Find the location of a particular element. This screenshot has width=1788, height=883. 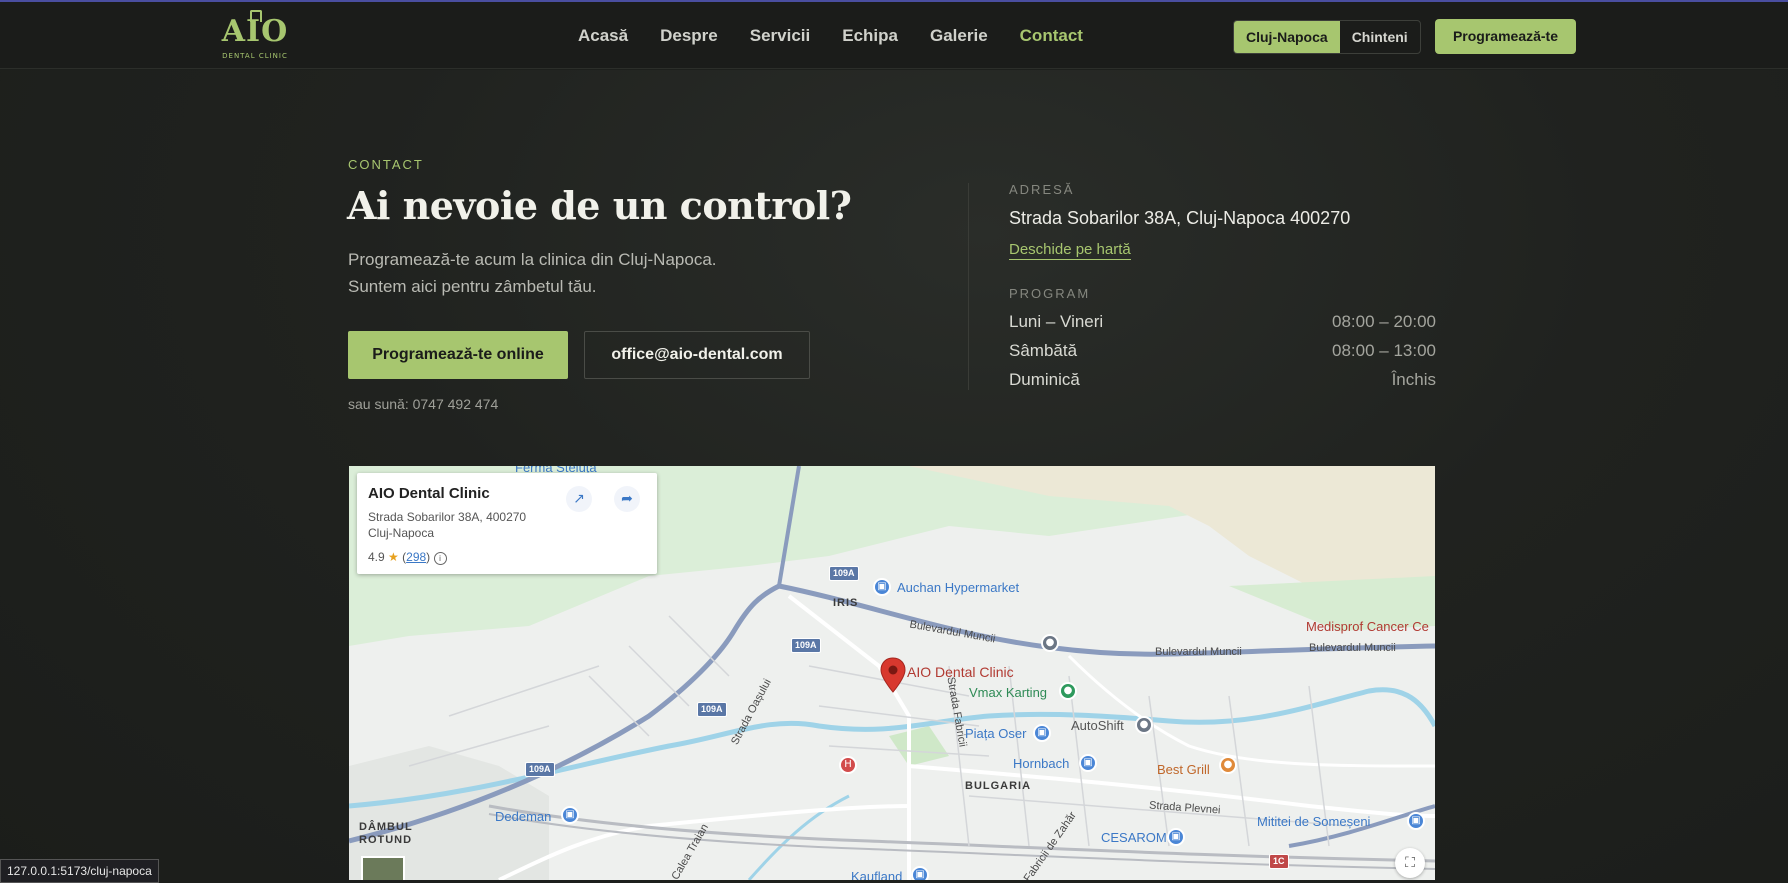

logo-subtitle: DENTAL CLINIC is located at coordinates (255, 56).